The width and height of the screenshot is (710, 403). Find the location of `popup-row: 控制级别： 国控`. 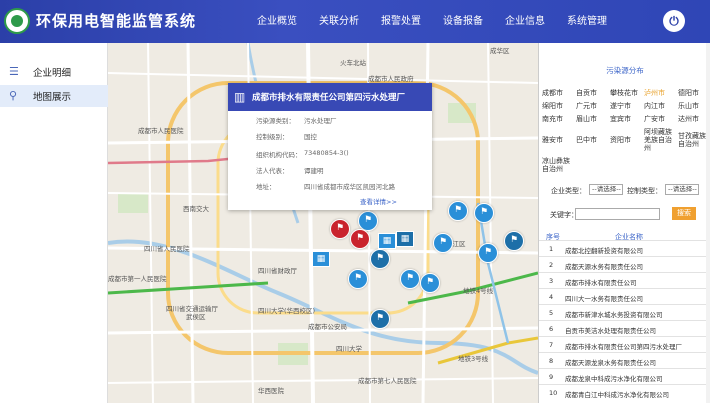

popup-row: 控制级别： 国控 is located at coordinates (330, 135).